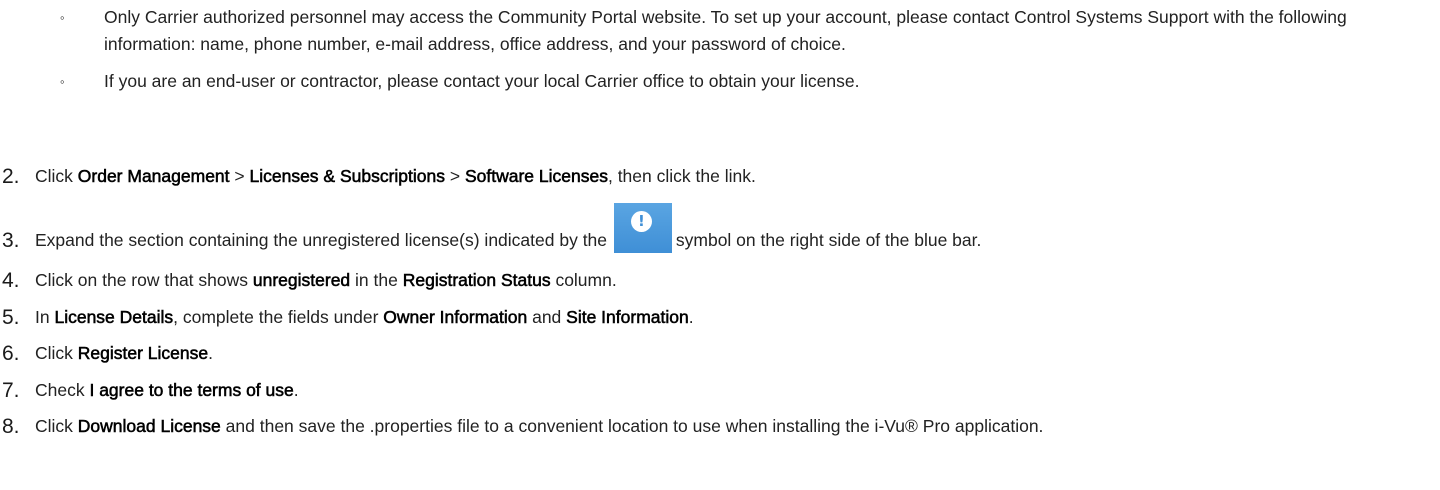 This screenshot has width=1440, height=490. Describe the element at coordinates (11, 280) in the screenshot. I see `step-number: 4.` at that location.